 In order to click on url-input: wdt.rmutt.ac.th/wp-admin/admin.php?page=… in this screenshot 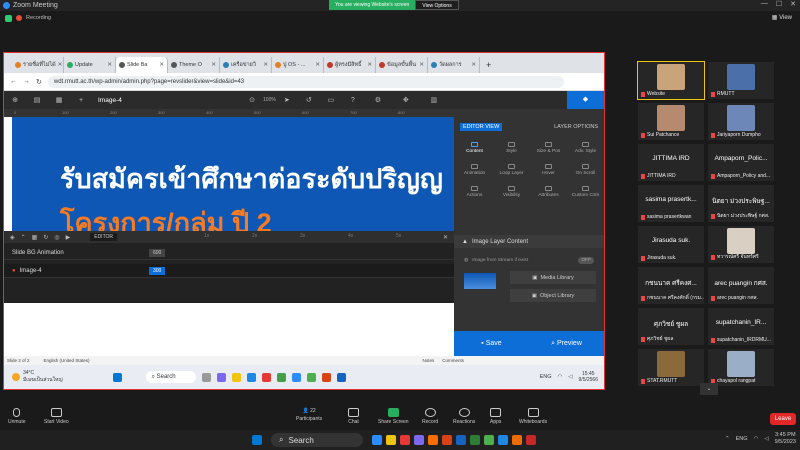, I will do `click(305, 81)`.